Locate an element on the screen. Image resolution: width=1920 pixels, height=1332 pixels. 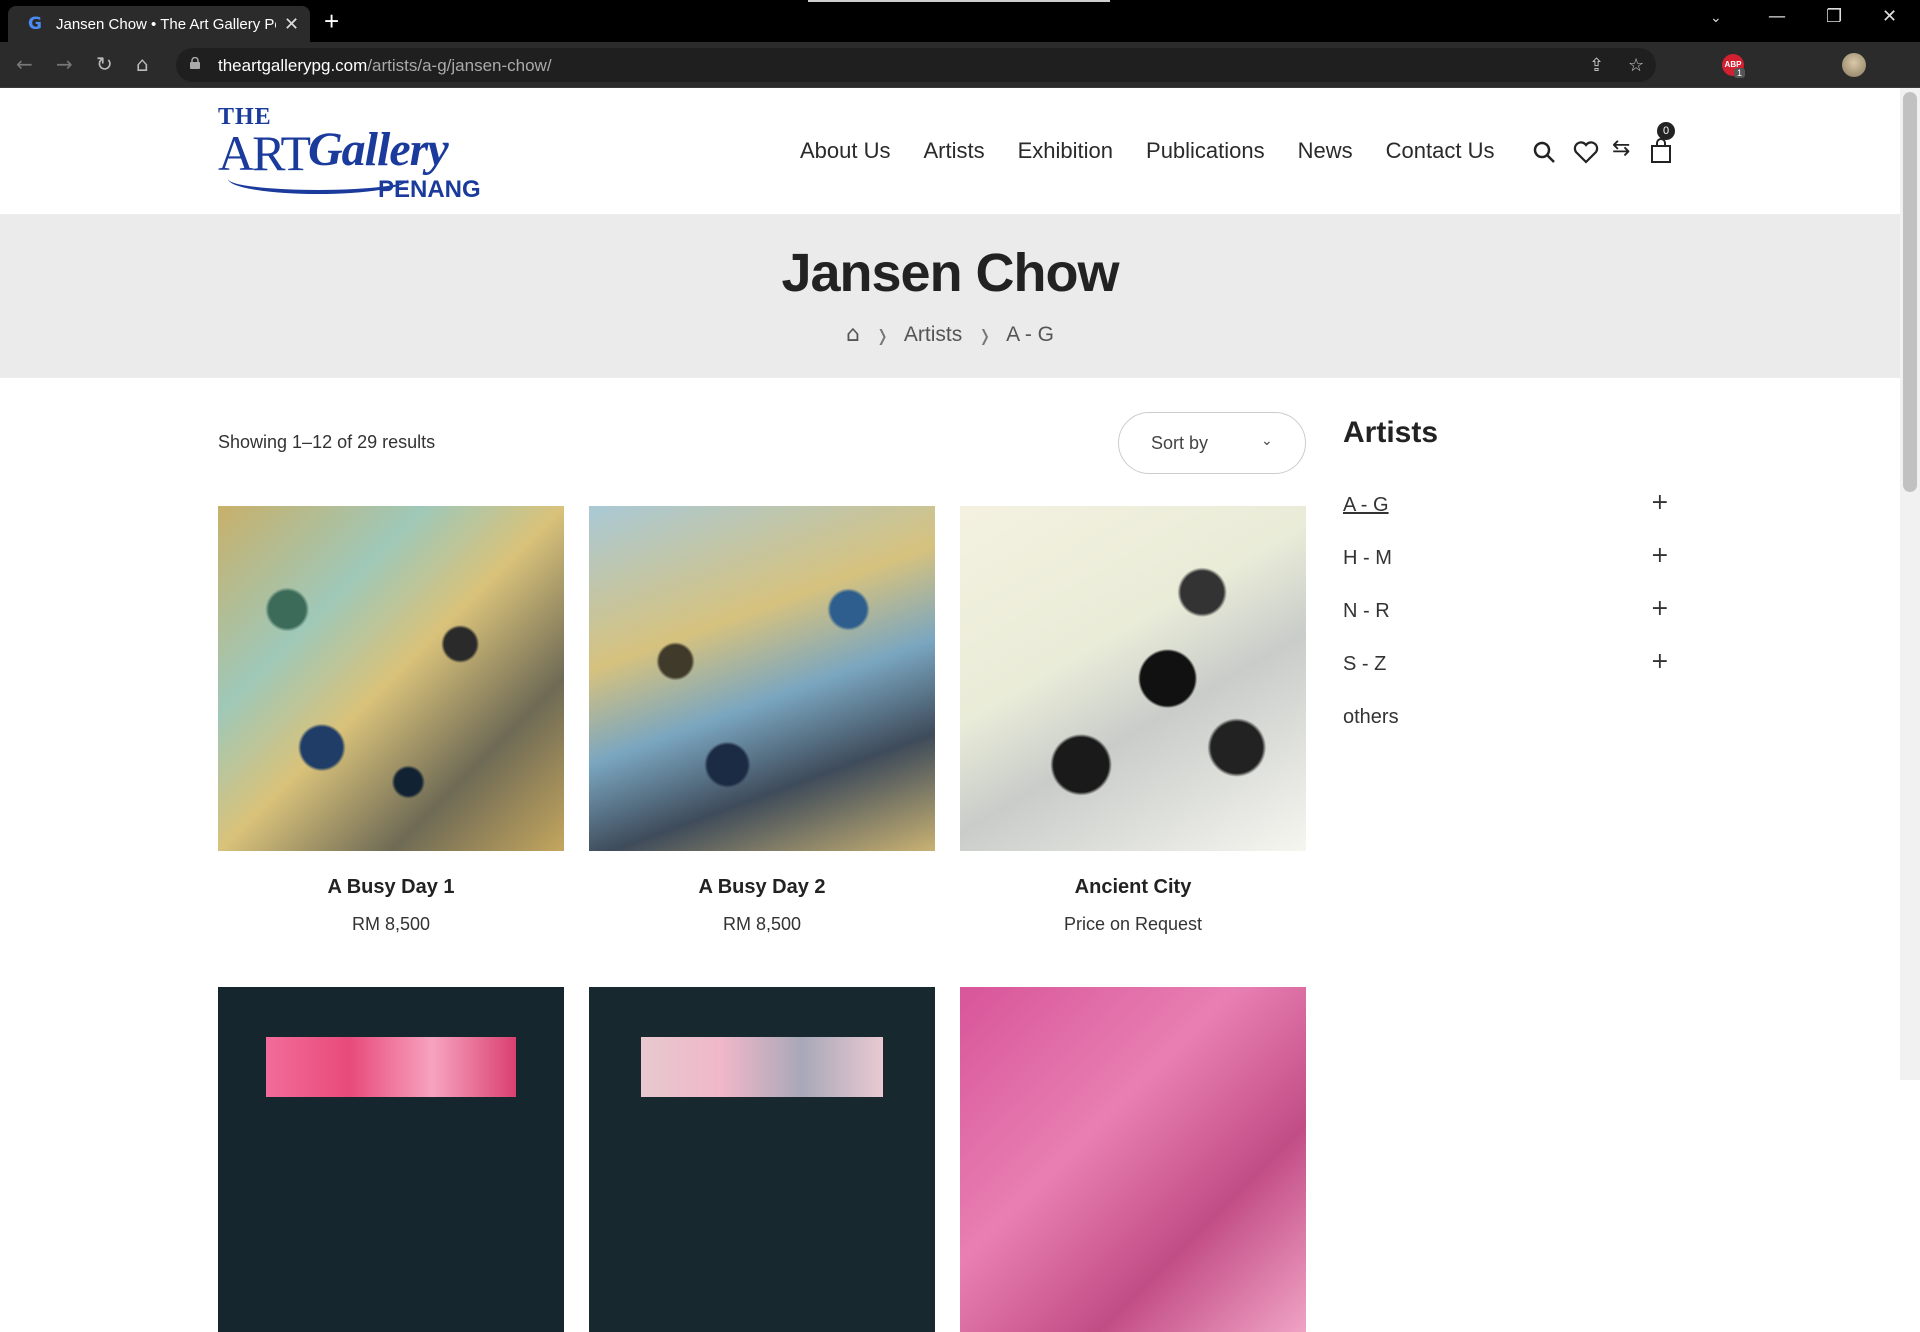
back-icon: ← is located at coordinates (24, 64).